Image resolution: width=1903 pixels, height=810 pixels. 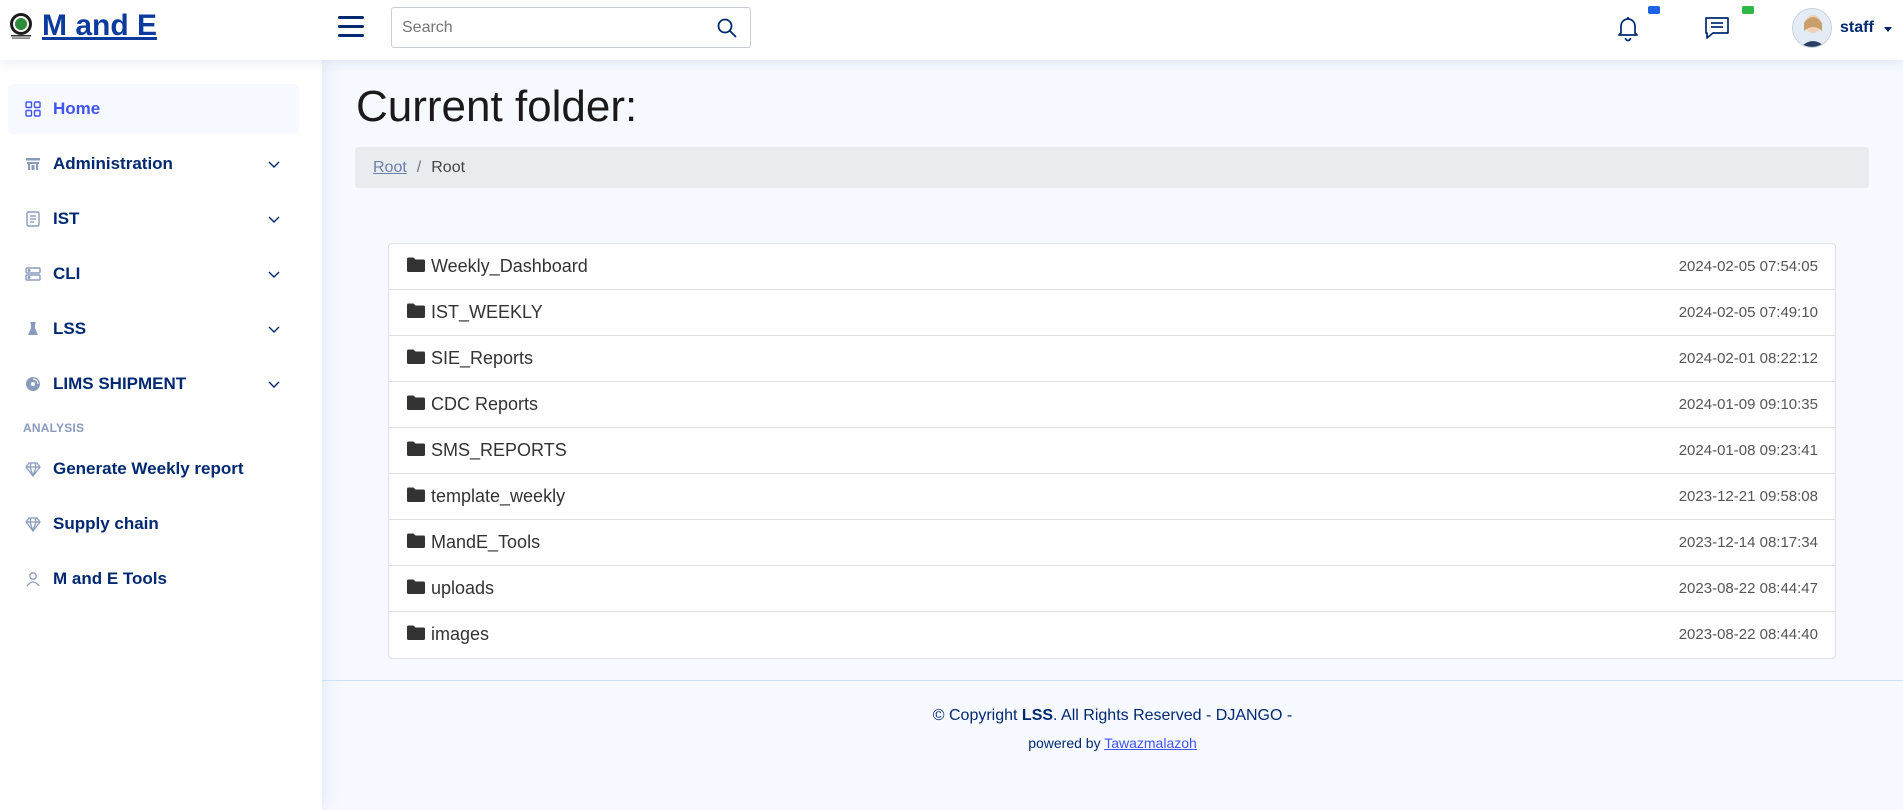 I want to click on folder-name: Weekly_Dashboard, so click(x=509, y=266).